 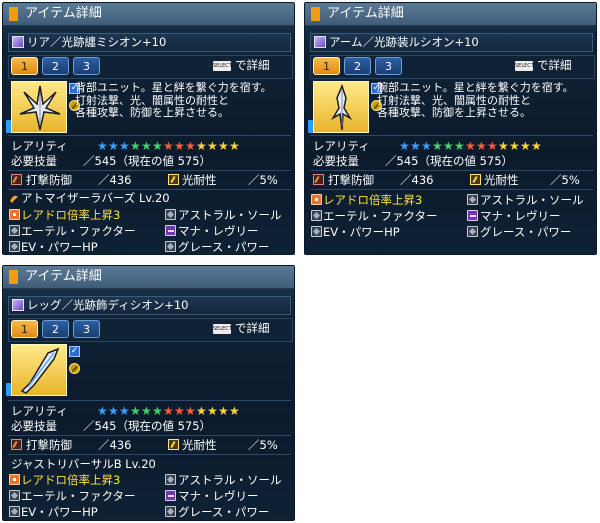 What do you see at coordinates (454, 112) in the screenshot?
I see `description-line-3: 各種攻撃、防御を上昇させる。` at bounding box center [454, 112].